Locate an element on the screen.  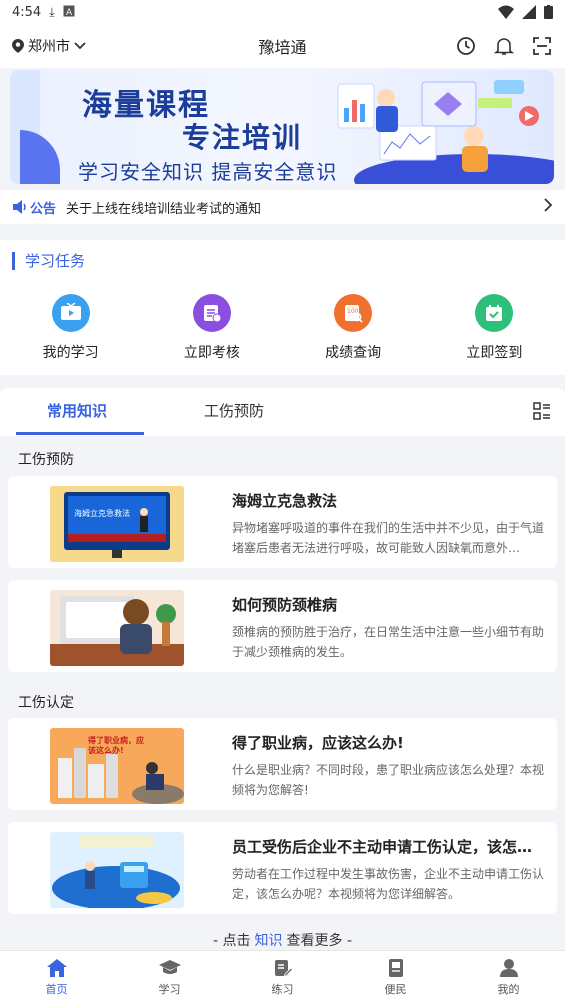
top-bar: 郑州市 豫培通 is located at coordinates (282, 46).